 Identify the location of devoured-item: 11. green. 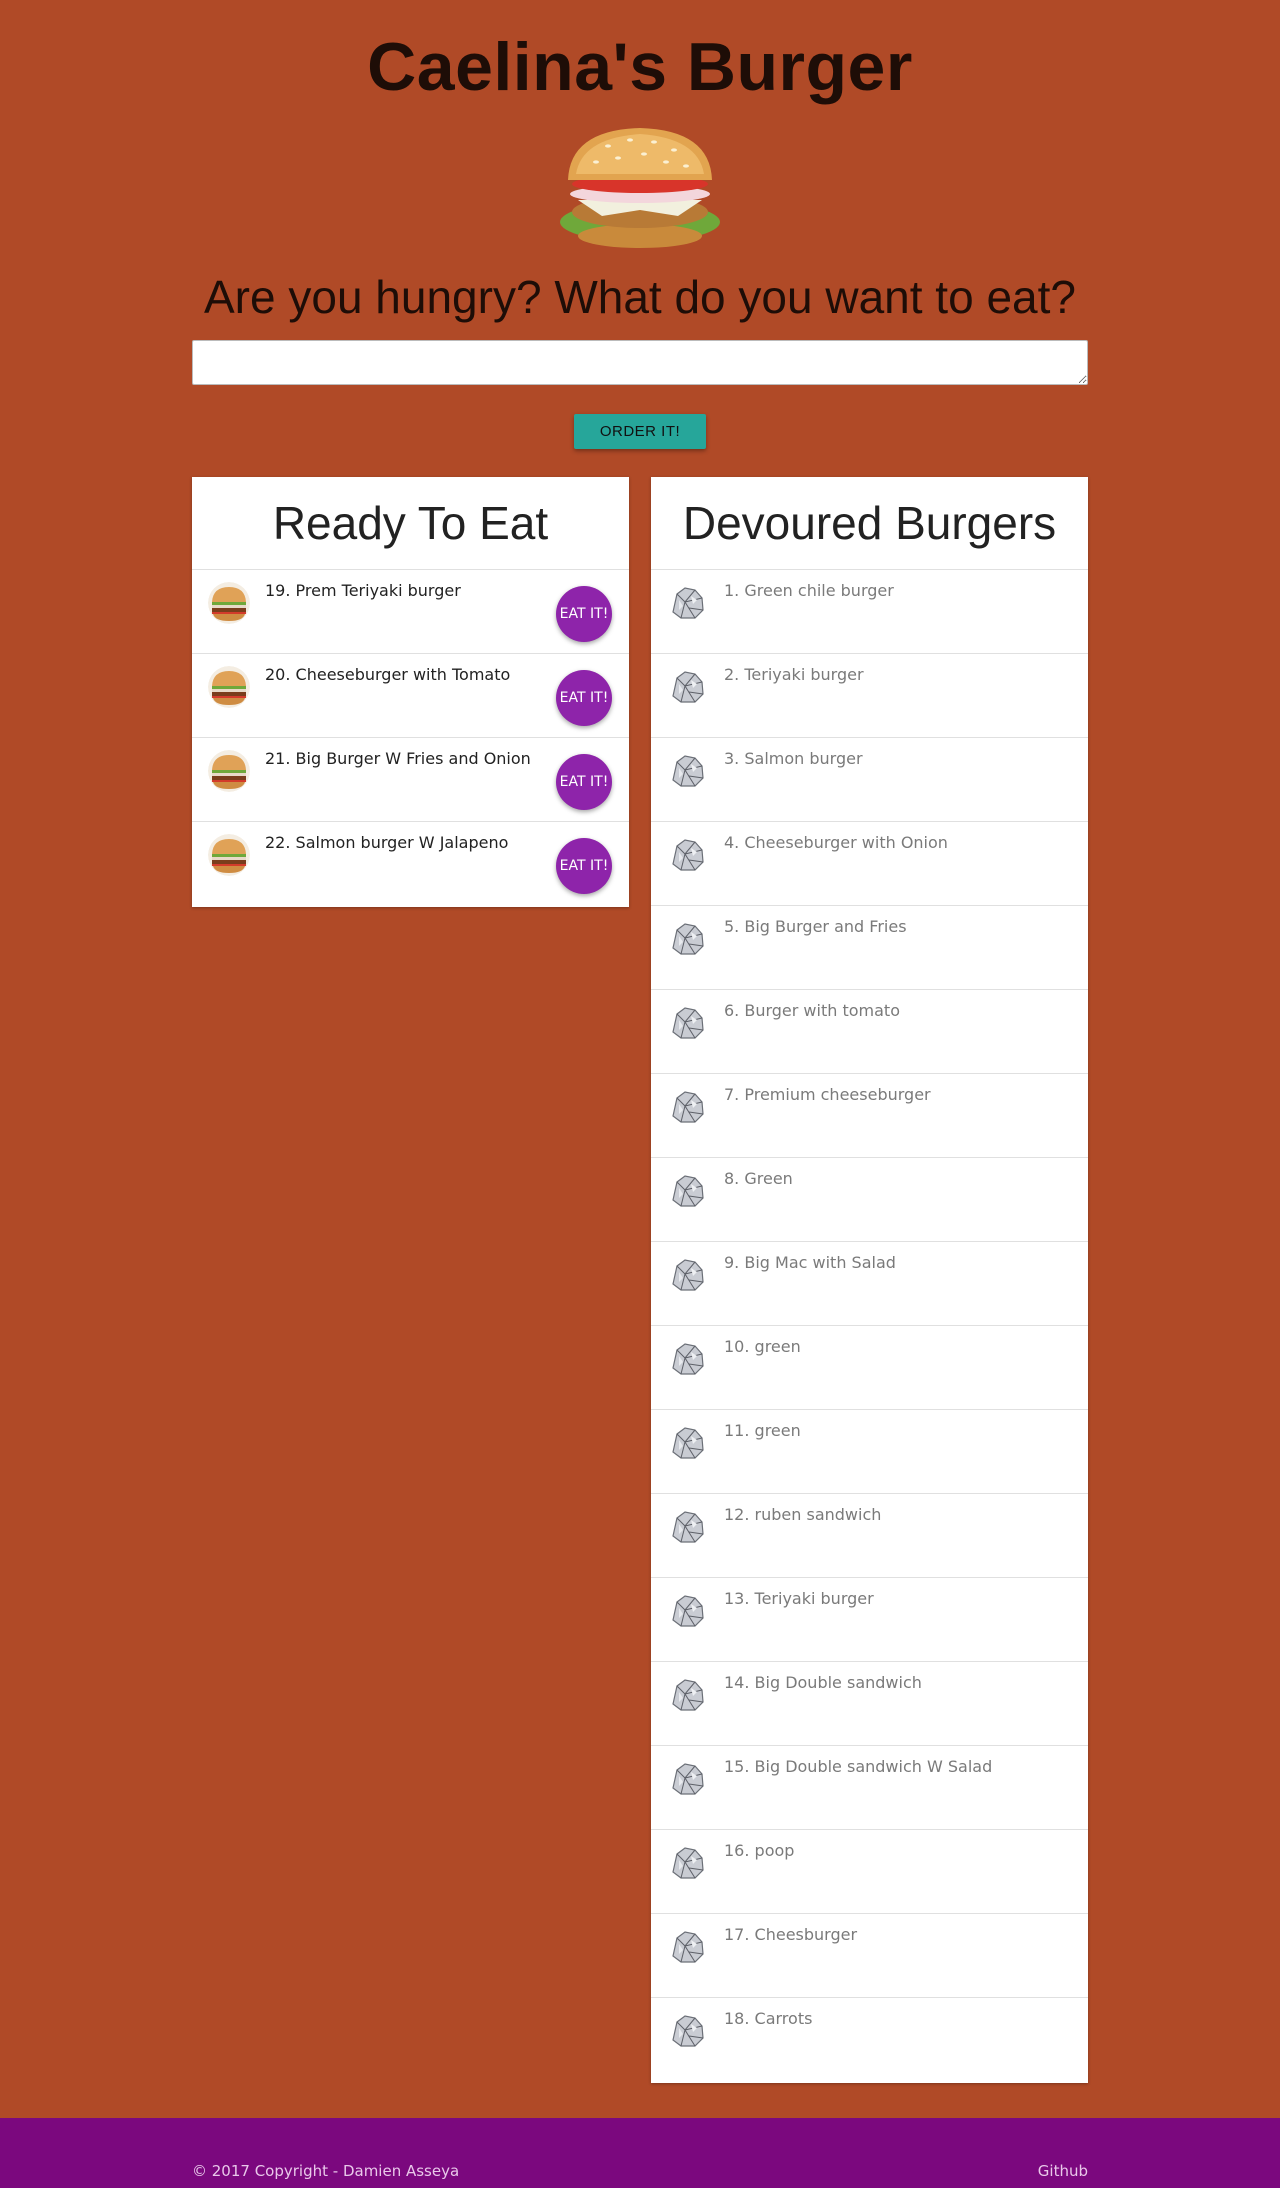
(869, 1452).